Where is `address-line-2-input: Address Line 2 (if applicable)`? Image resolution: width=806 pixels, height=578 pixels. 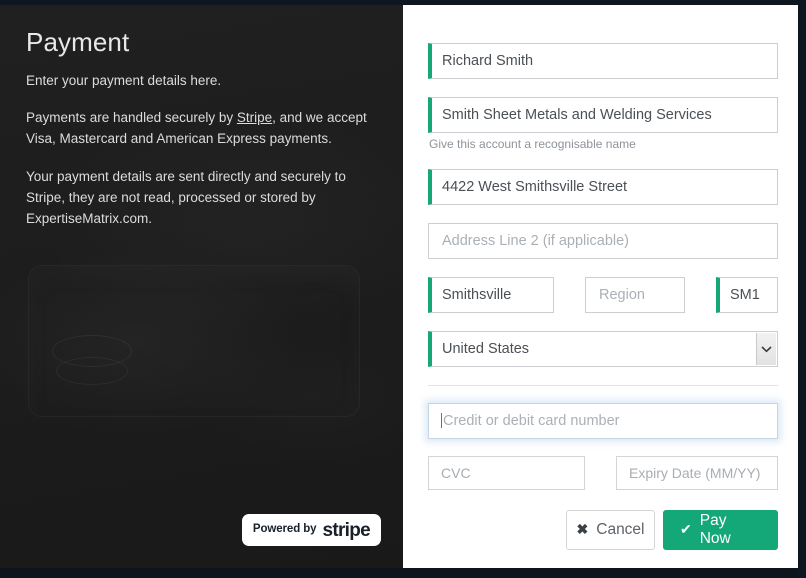 address-line-2-input: Address Line 2 (if applicable) is located at coordinates (603, 240).